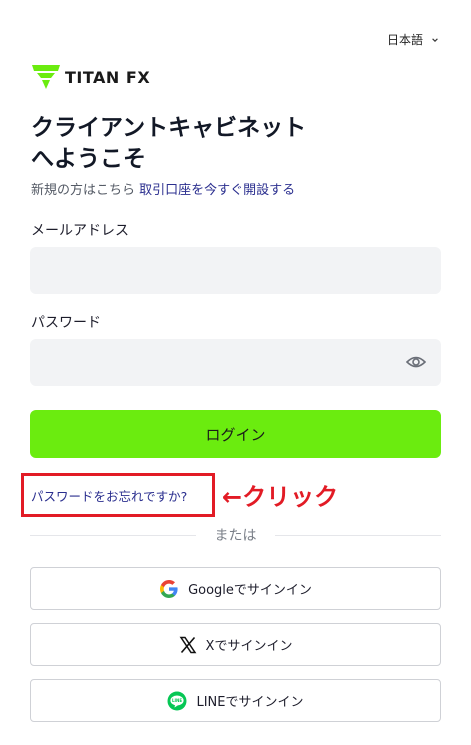 This screenshot has height=745, width=471. What do you see at coordinates (83, 190) in the screenshot?
I see `new-user-text: 新規の方はこちら` at bounding box center [83, 190].